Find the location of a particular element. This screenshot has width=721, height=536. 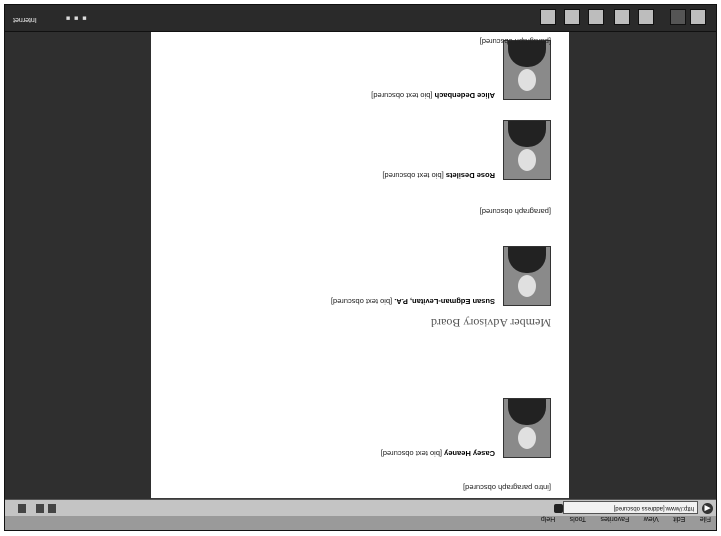

globe-icon is located at coordinates (698, 17).